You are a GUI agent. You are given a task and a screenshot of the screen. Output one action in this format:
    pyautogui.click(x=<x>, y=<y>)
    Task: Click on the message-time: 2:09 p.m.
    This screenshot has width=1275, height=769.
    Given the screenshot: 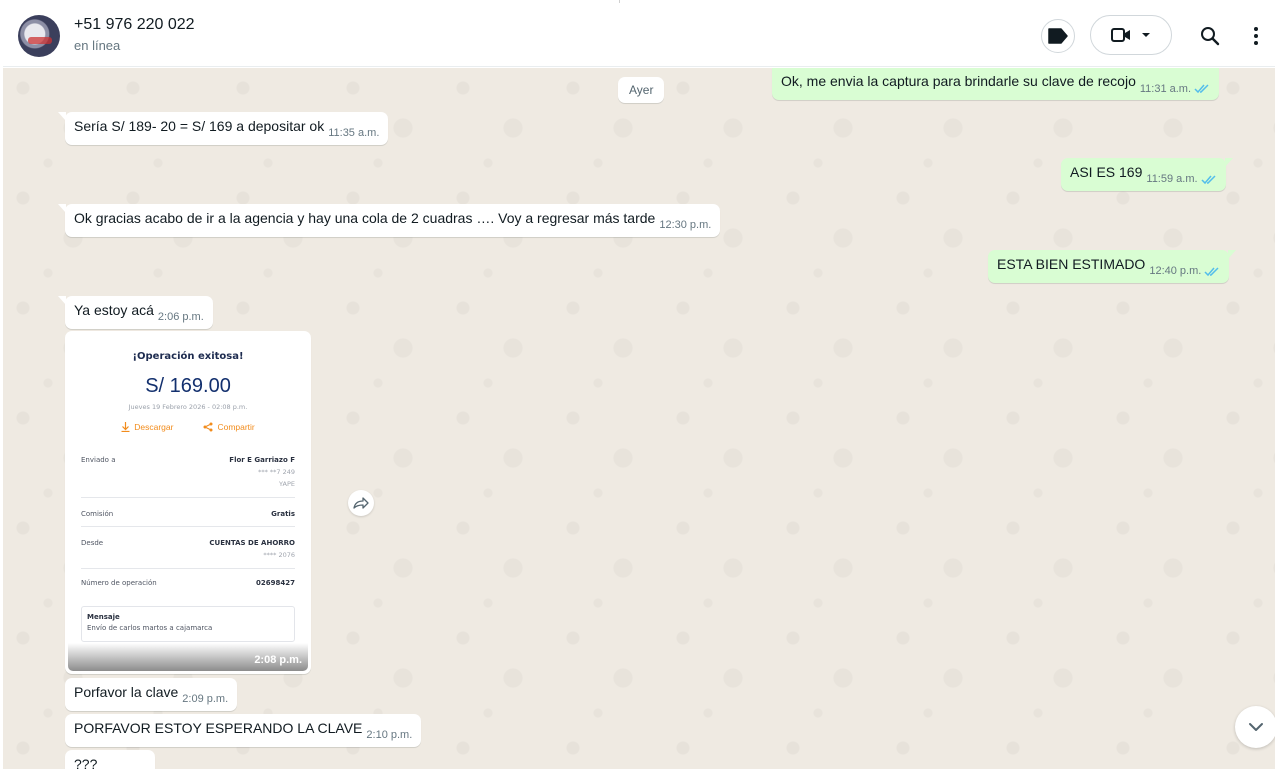 What is the action you would take?
    pyautogui.click(x=205, y=699)
    